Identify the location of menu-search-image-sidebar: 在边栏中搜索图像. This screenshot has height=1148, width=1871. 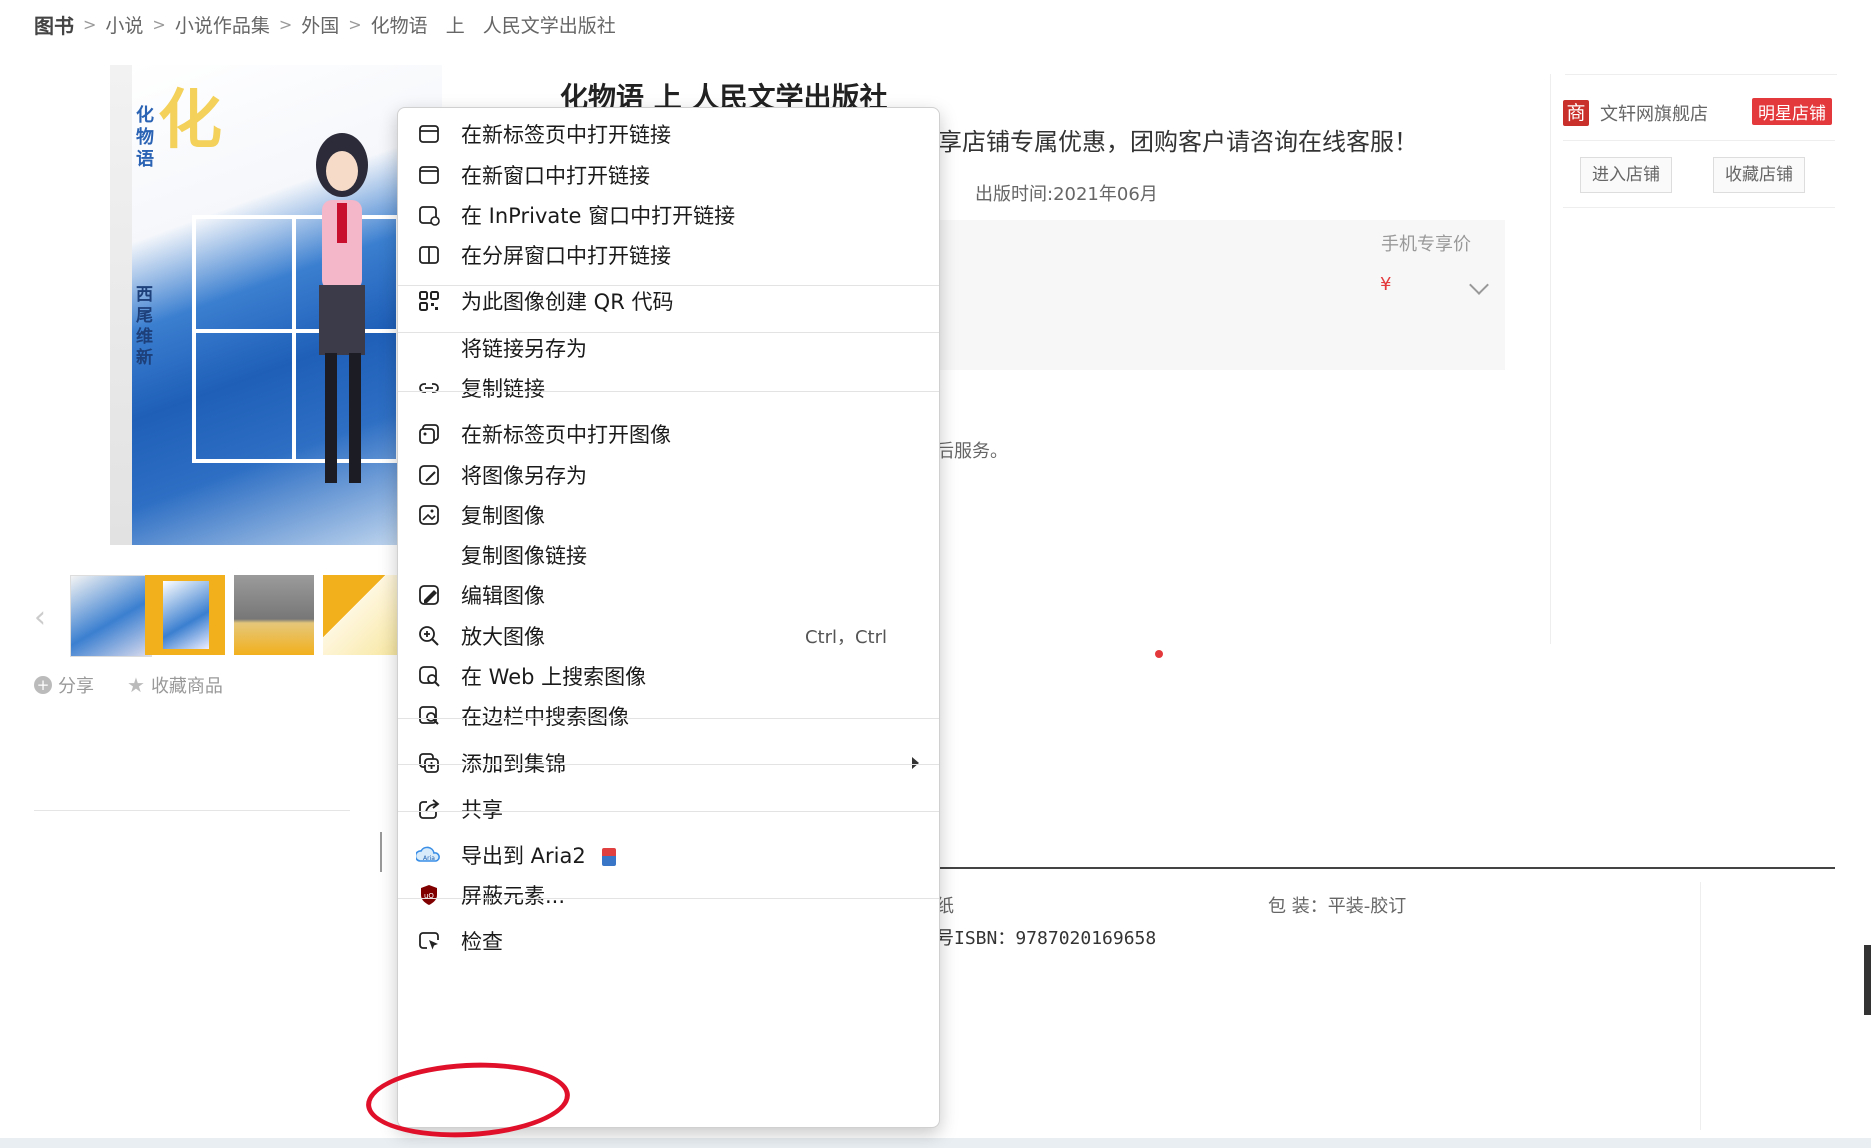
(668, 716).